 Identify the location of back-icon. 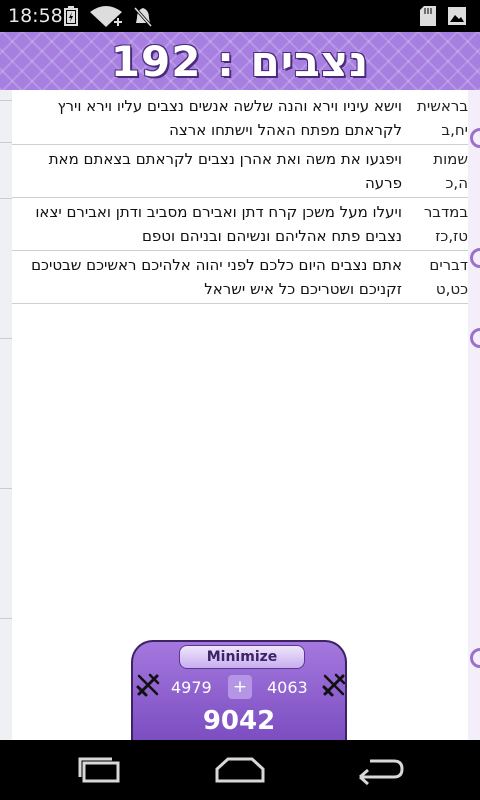
(380, 772).